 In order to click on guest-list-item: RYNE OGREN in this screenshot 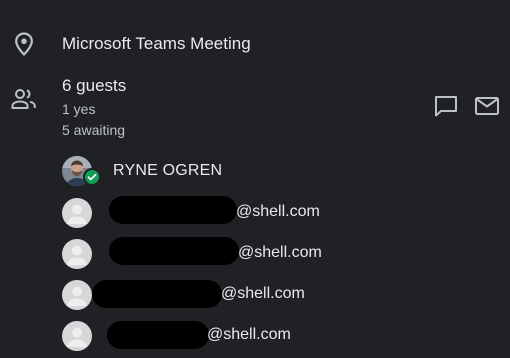, I will do `click(180, 172)`.